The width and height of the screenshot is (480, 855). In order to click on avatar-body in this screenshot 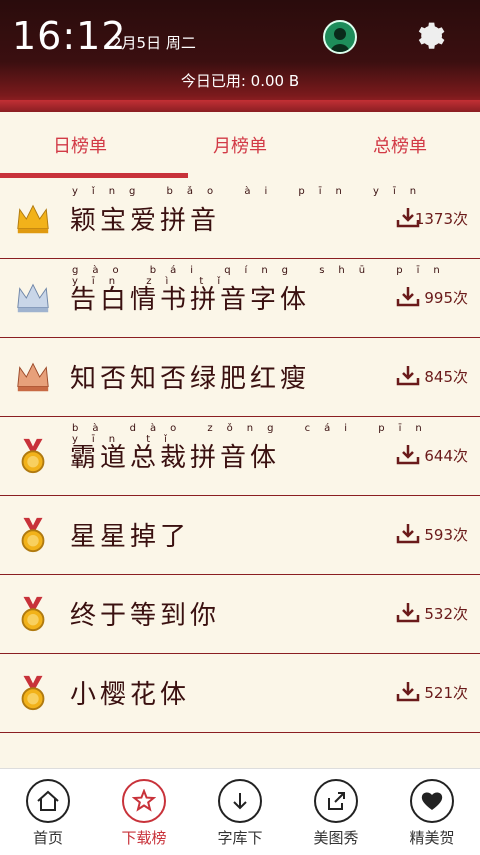, I will do `click(340, 48)`.